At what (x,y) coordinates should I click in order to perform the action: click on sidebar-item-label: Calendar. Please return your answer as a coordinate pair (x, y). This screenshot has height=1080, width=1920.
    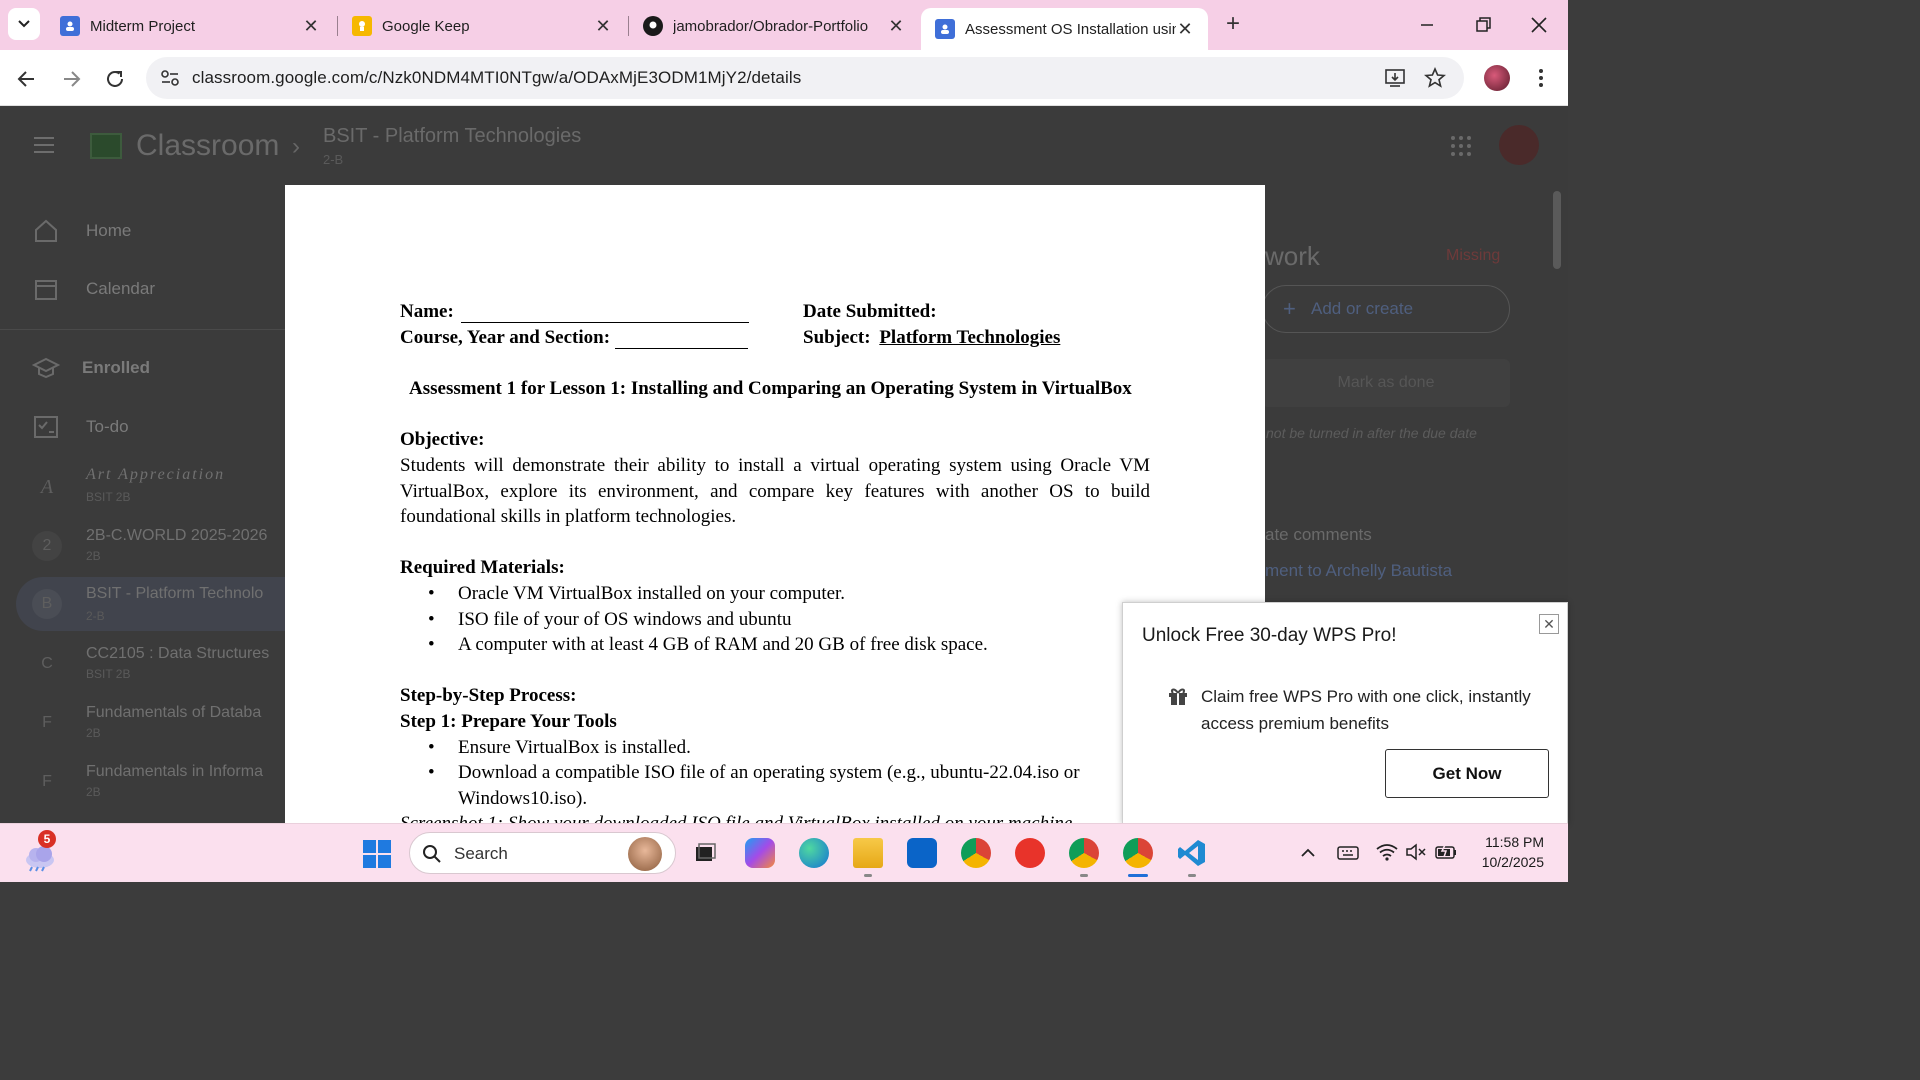
    Looking at the image, I should click on (120, 288).